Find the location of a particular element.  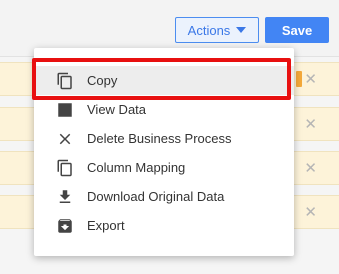

menu-item-label: View Data is located at coordinates (117, 109).